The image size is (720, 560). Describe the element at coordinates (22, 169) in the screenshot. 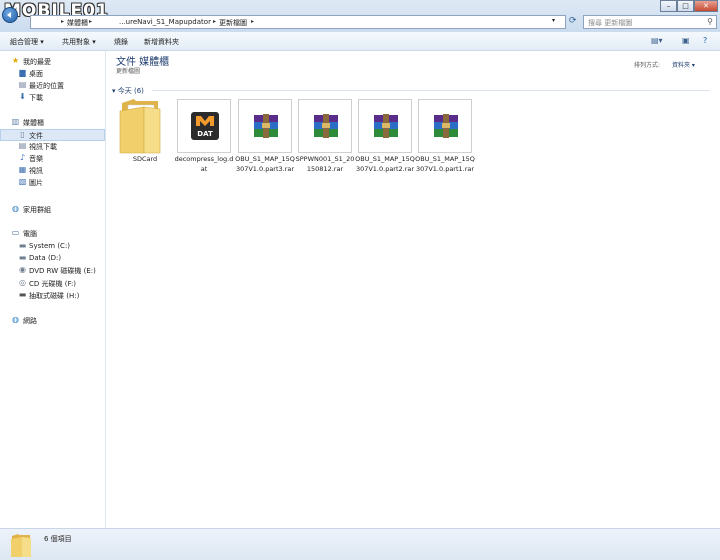

I see `video-icon: ▦` at that location.